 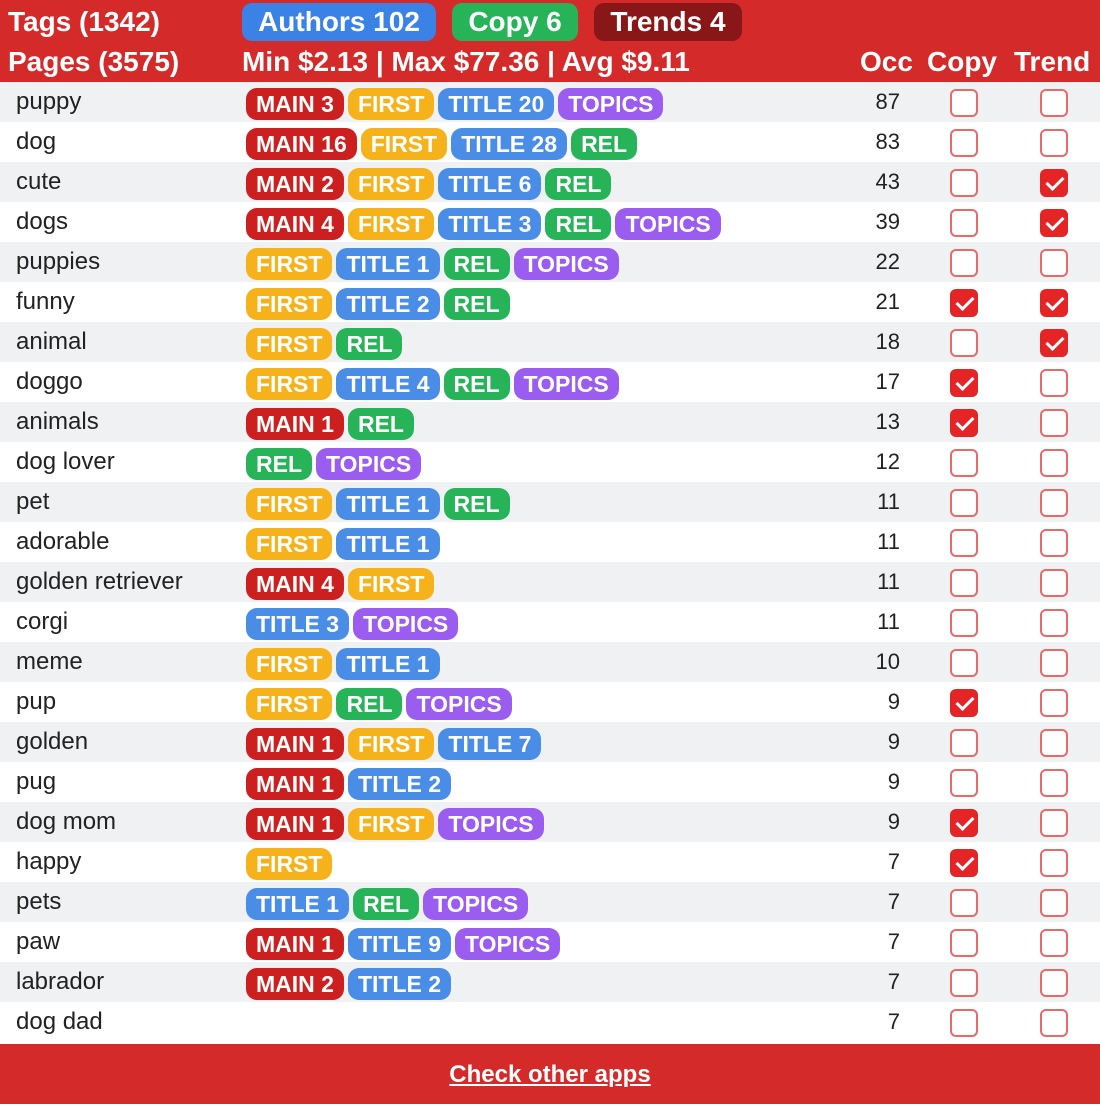 What do you see at coordinates (394, 744) in the screenshot?
I see `badge-group: MAIN 1 FIRST TITLE 7` at bounding box center [394, 744].